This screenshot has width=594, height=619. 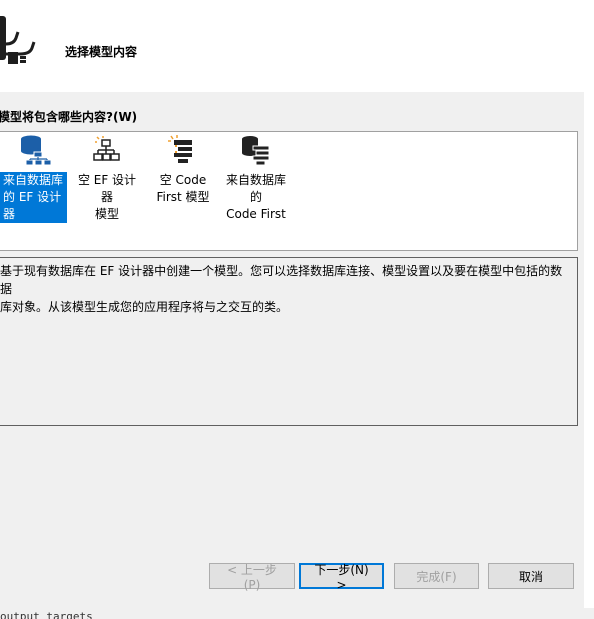 I want to click on cancel-button-label: 取消, so click(x=530, y=576).